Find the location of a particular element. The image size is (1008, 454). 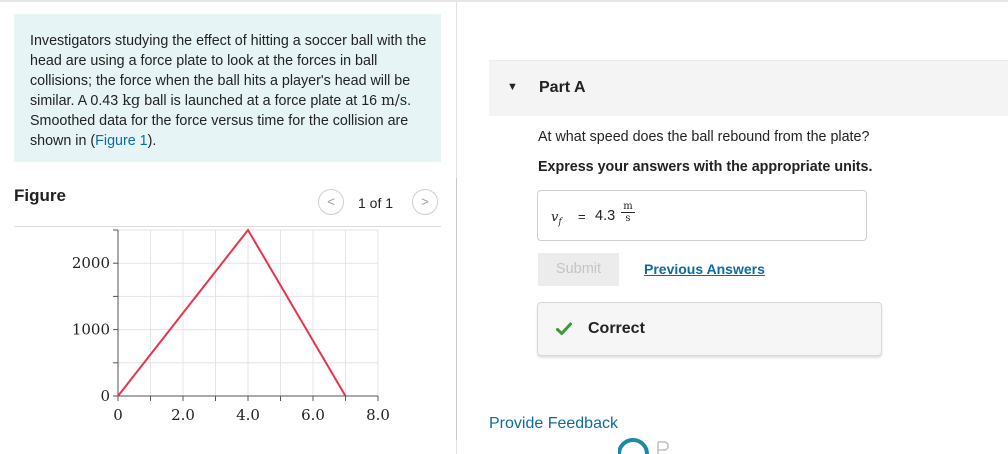

pearson-logo-icon is located at coordinates (643, 446).